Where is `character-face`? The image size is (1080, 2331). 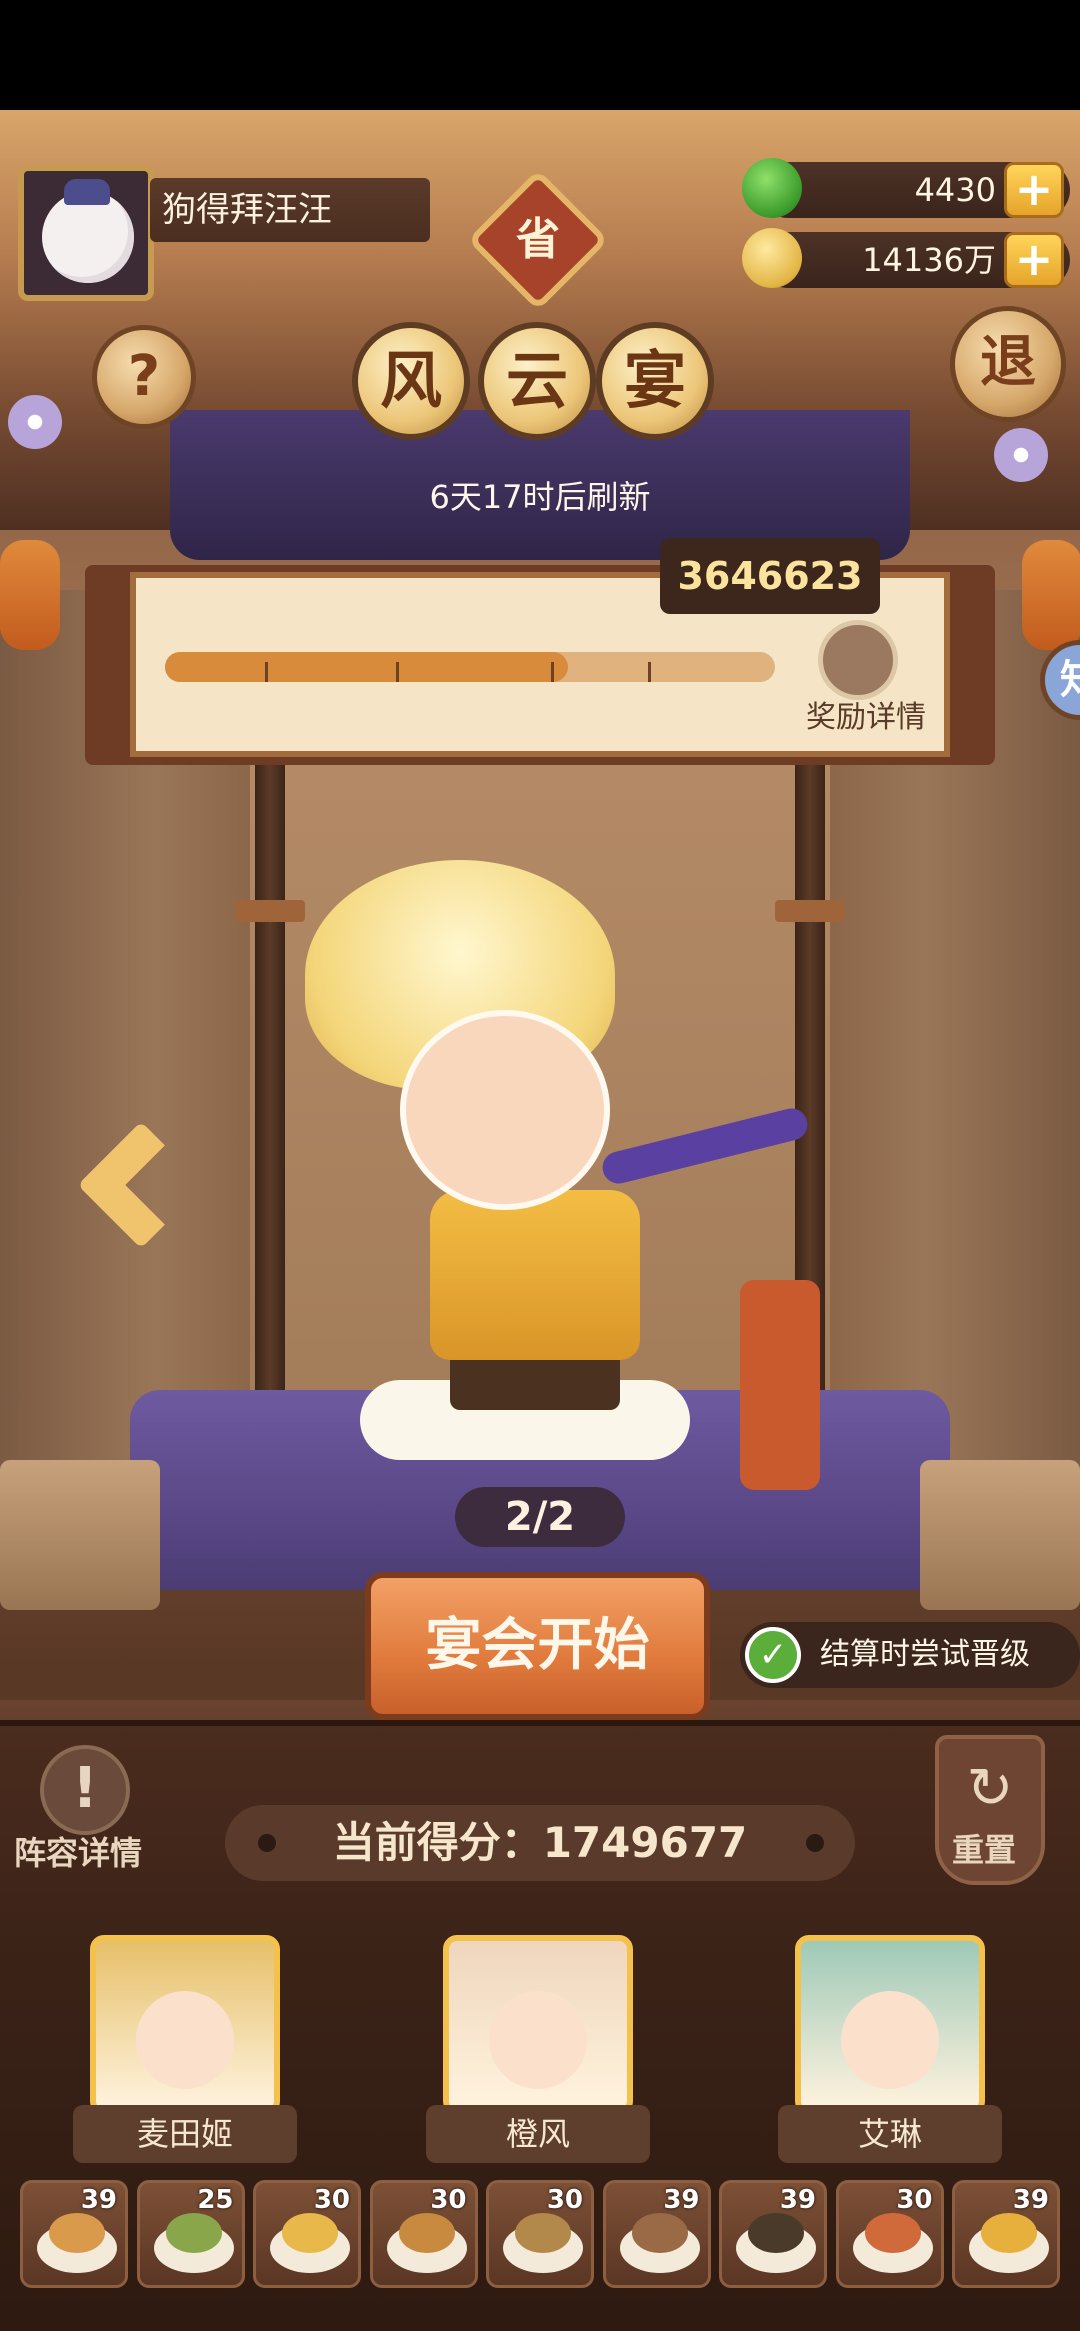 character-face is located at coordinates (505, 1110).